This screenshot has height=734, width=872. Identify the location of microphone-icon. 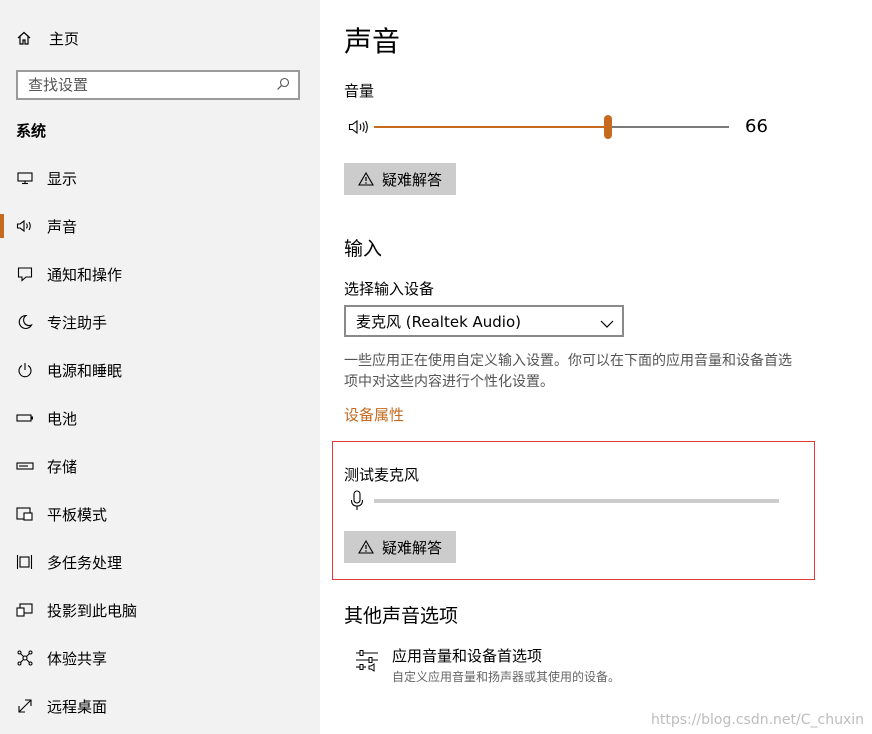
(357, 503).